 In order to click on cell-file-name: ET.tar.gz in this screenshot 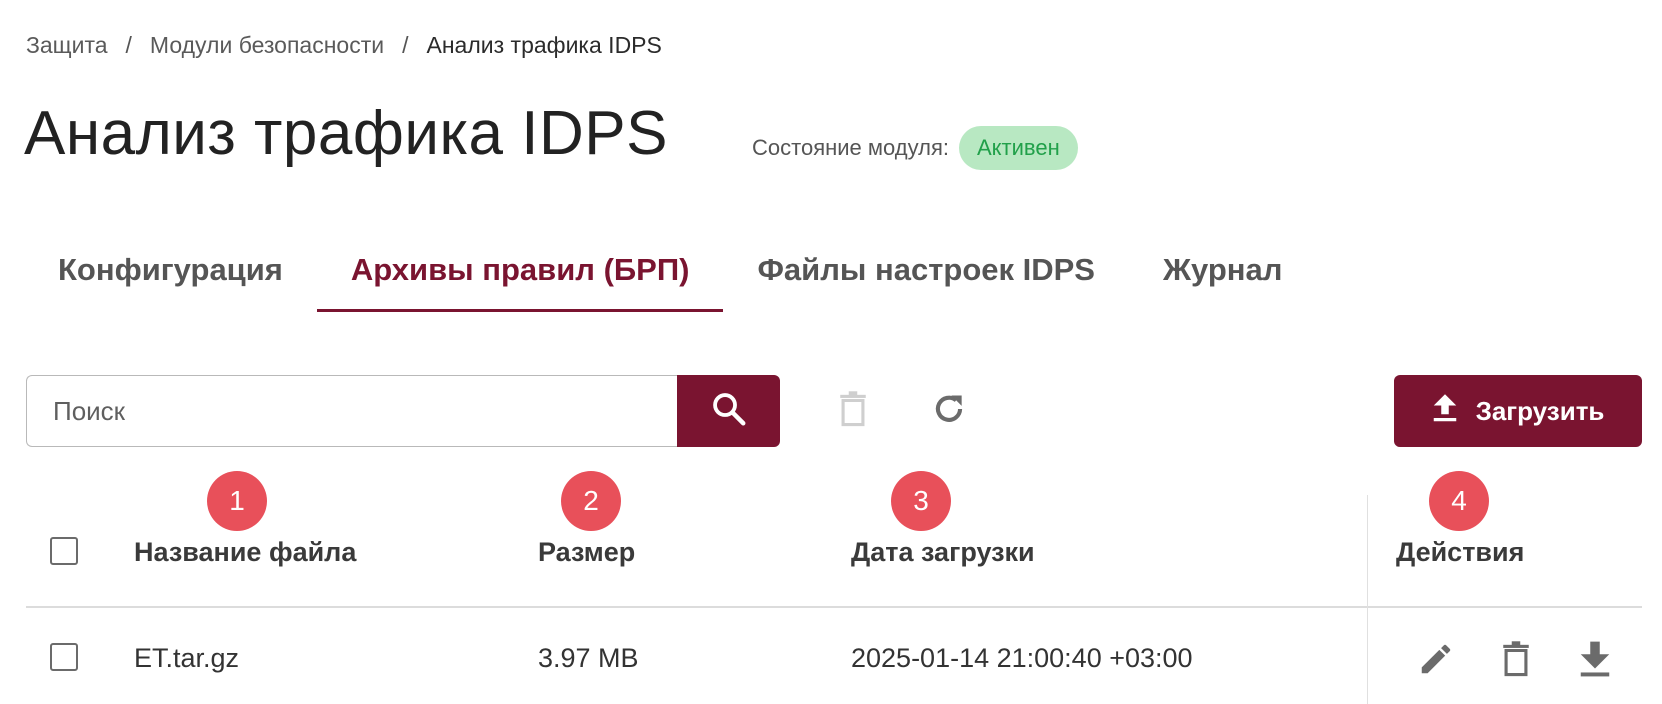, I will do `click(187, 658)`.